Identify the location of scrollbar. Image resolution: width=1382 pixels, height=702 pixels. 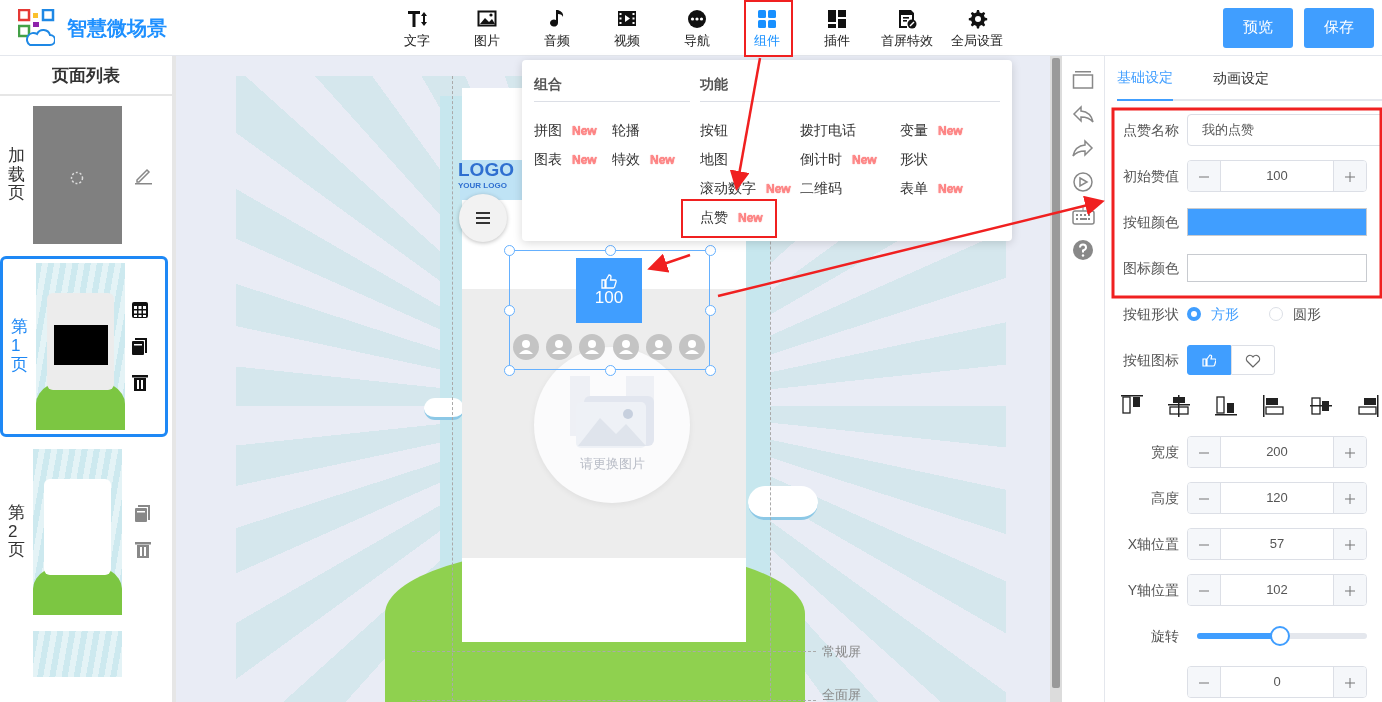
(1056, 379).